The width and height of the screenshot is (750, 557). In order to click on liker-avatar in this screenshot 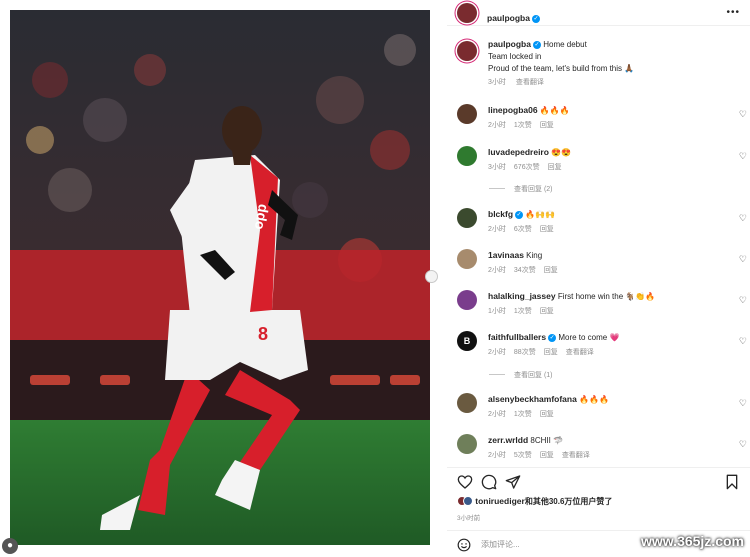, I will do `click(468, 501)`.